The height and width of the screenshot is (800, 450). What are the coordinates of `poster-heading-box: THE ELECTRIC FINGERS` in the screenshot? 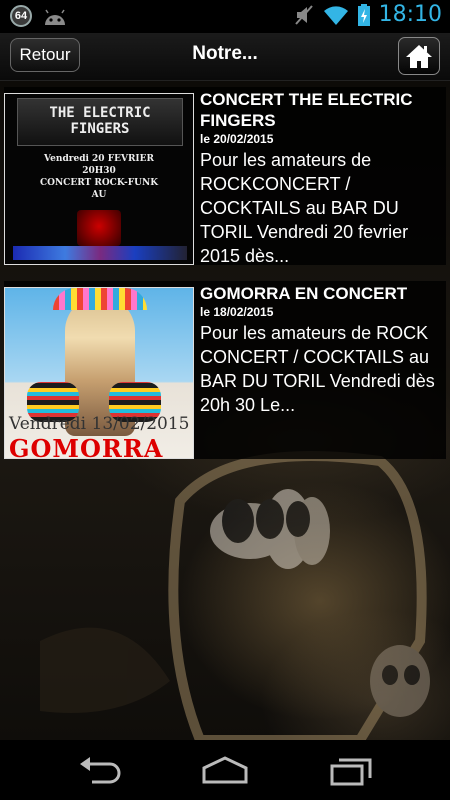 It's located at (100, 122).